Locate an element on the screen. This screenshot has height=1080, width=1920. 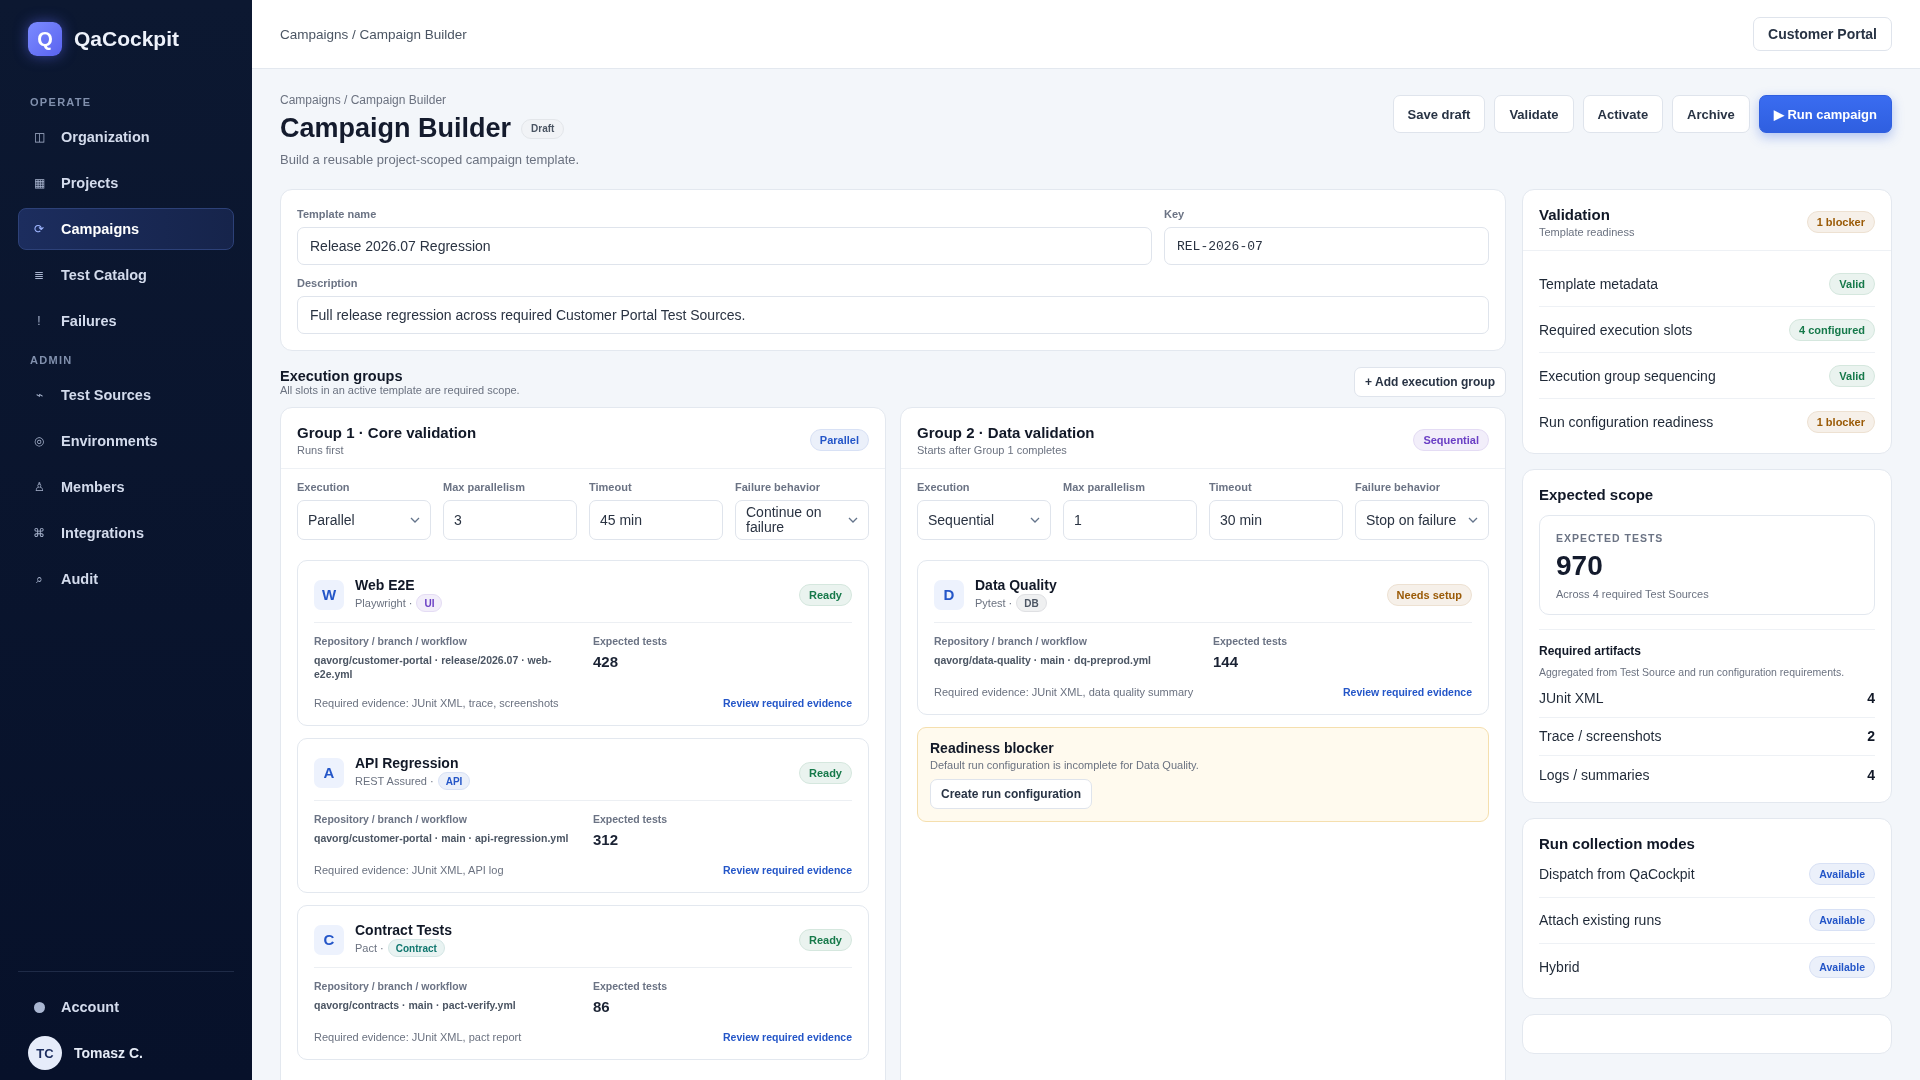
repo-path: qavorg/customer-portal · release/2026.07 · web-e2e.yml is located at coordinates (433, 667).